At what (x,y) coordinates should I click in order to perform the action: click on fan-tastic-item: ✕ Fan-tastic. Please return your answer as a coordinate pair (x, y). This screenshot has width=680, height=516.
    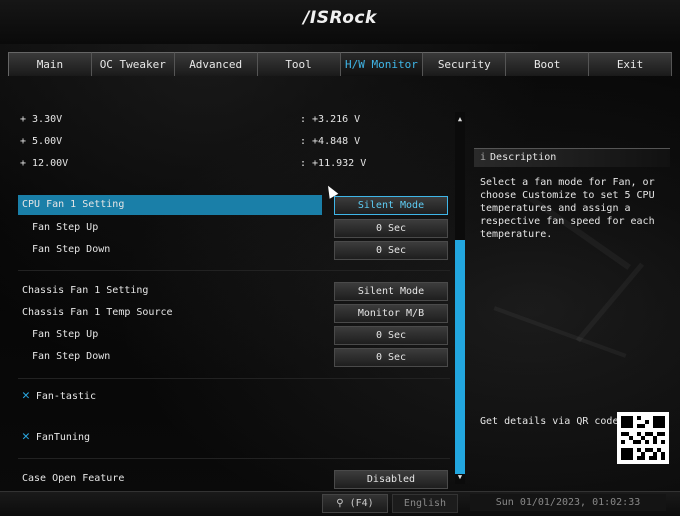
    Looking at the image, I should click on (59, 396).